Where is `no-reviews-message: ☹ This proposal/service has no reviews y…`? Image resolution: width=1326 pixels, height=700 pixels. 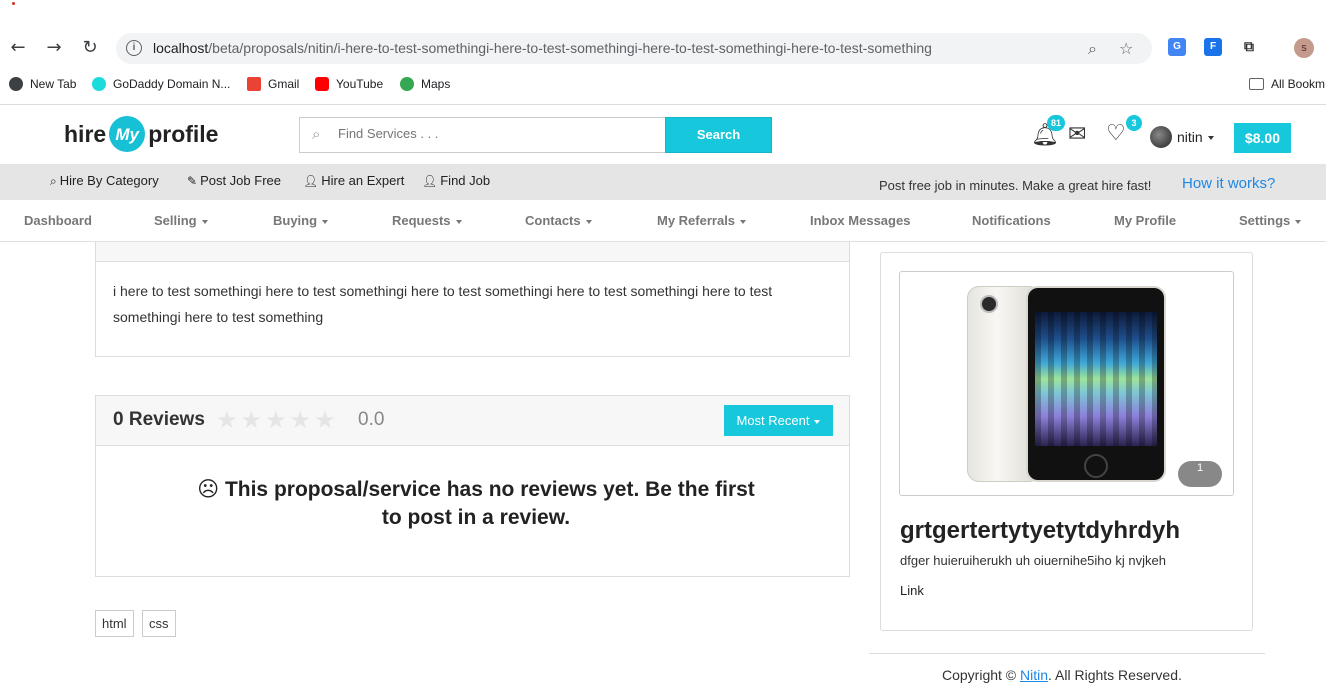 no-reviews-message: ☹ This proposal/service has no reviews y… is located at coordinates (476, 503).